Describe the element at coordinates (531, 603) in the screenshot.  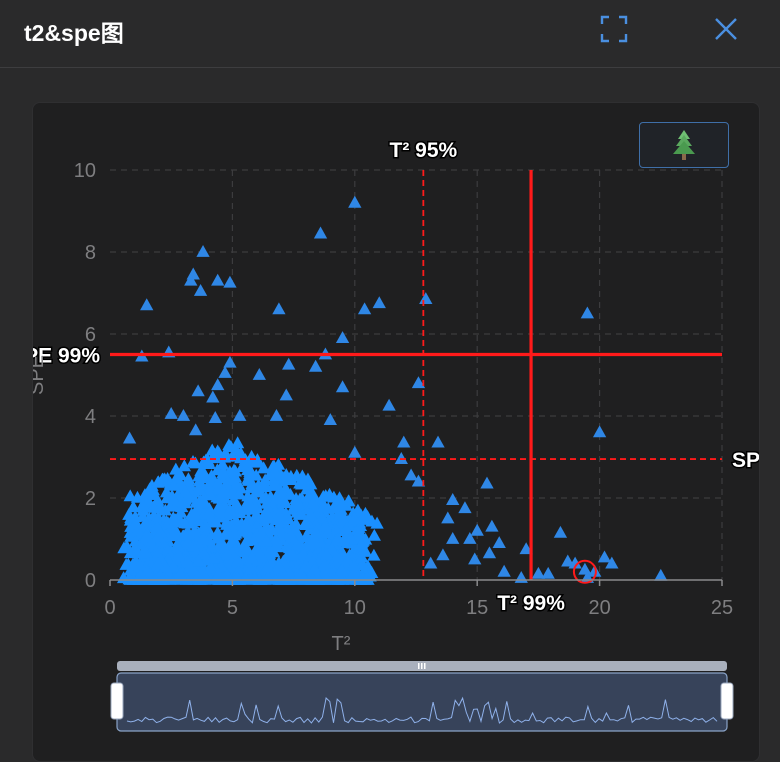
I see `limit-label: T² 99%` at that location.